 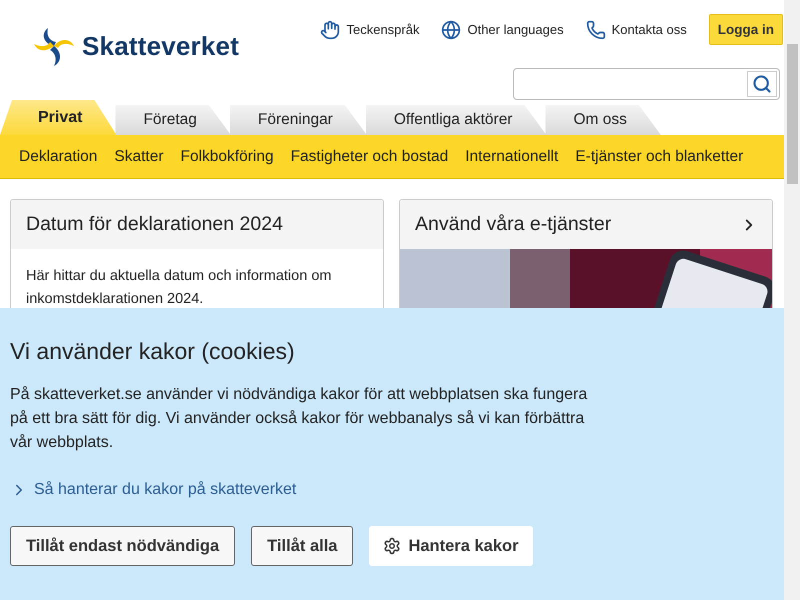 I want to click on header-link: Teckenspråk, so click(x=370, y=30).